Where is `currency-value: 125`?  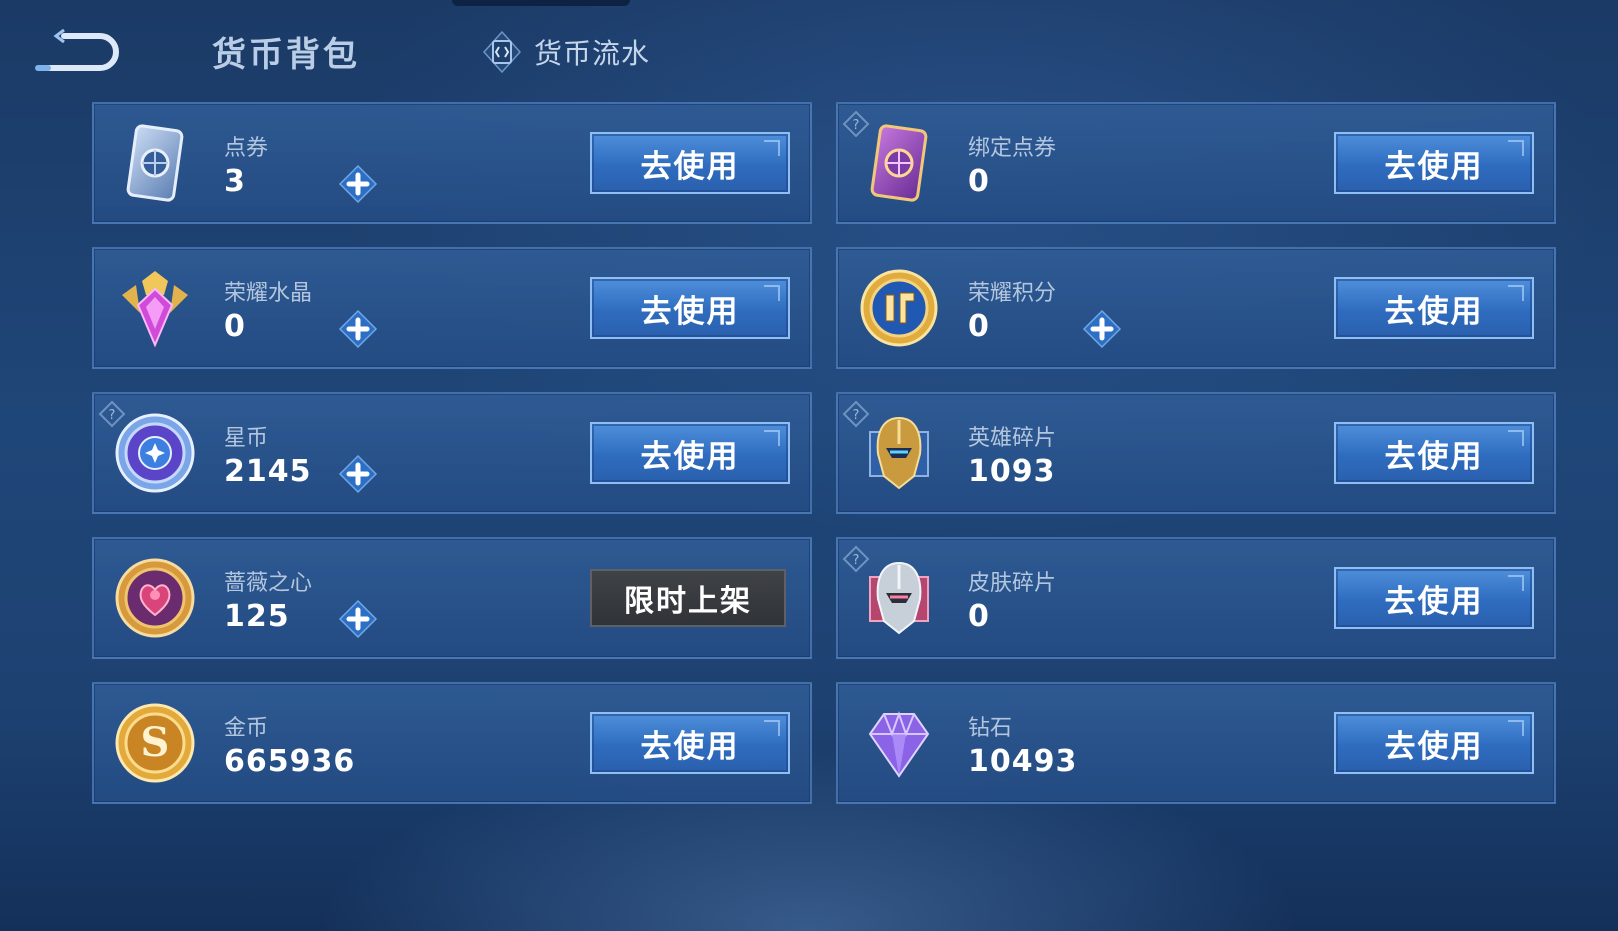 currency-value: 125 is located at coordinates (257, 616).